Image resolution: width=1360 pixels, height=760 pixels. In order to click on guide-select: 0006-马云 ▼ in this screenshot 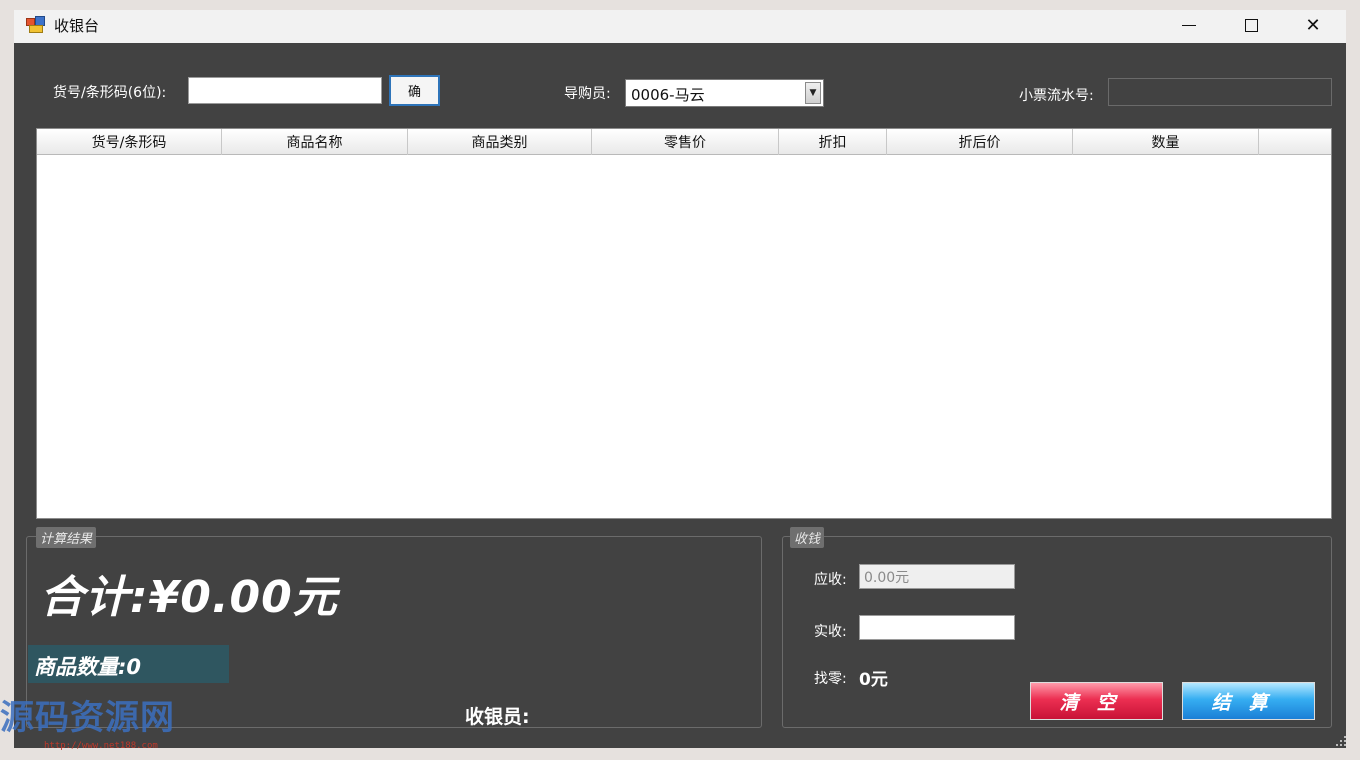, I will do `click(724, 93)`.